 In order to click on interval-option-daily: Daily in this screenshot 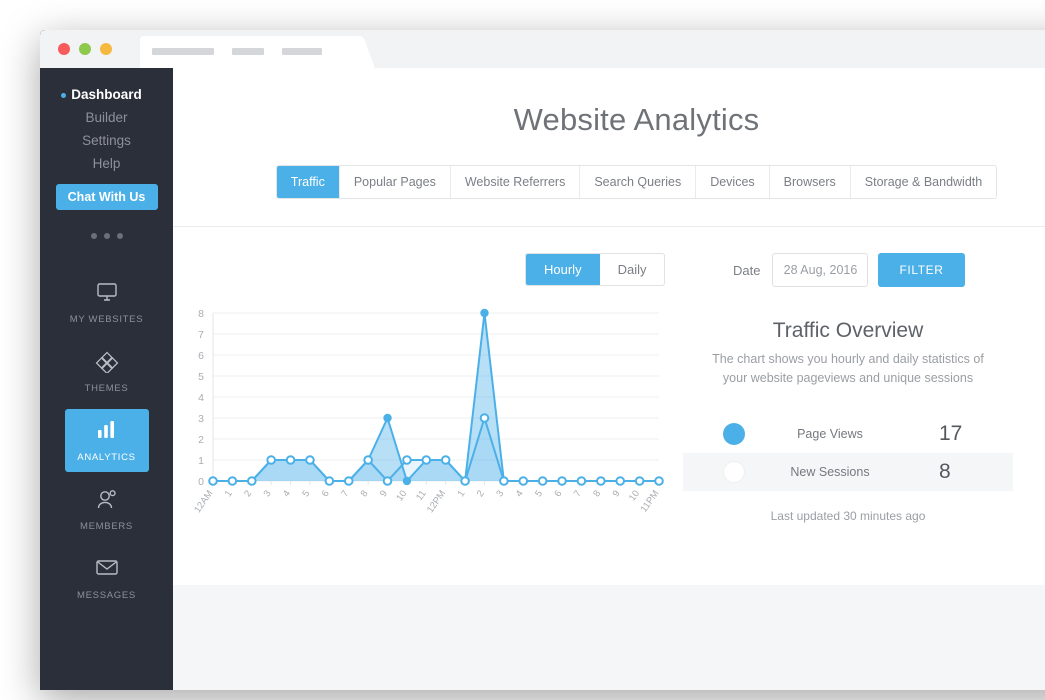, I will do `click(632, 269)`.